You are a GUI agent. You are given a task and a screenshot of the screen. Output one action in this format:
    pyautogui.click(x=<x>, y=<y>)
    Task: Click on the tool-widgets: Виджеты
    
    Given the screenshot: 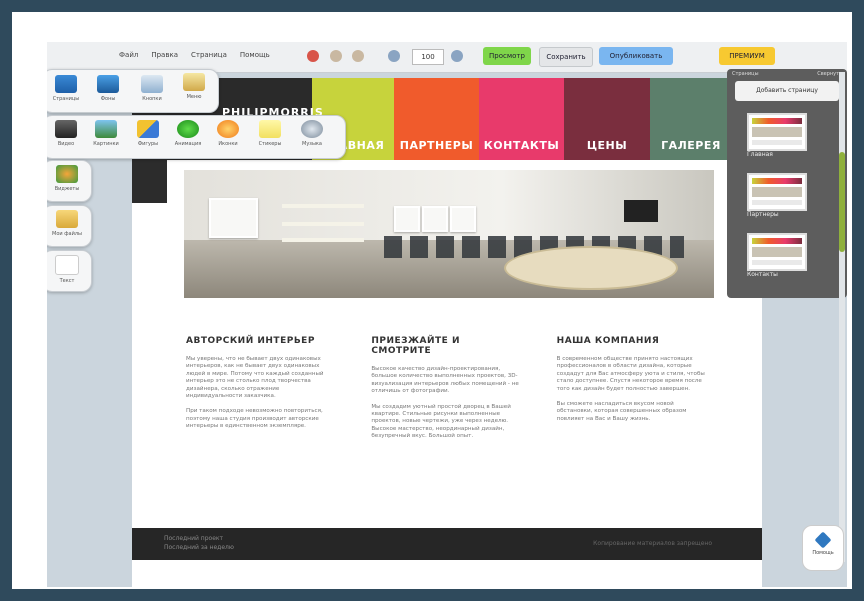 What is the action you would take?
    pyautogui.click(x=69, y=181)
    